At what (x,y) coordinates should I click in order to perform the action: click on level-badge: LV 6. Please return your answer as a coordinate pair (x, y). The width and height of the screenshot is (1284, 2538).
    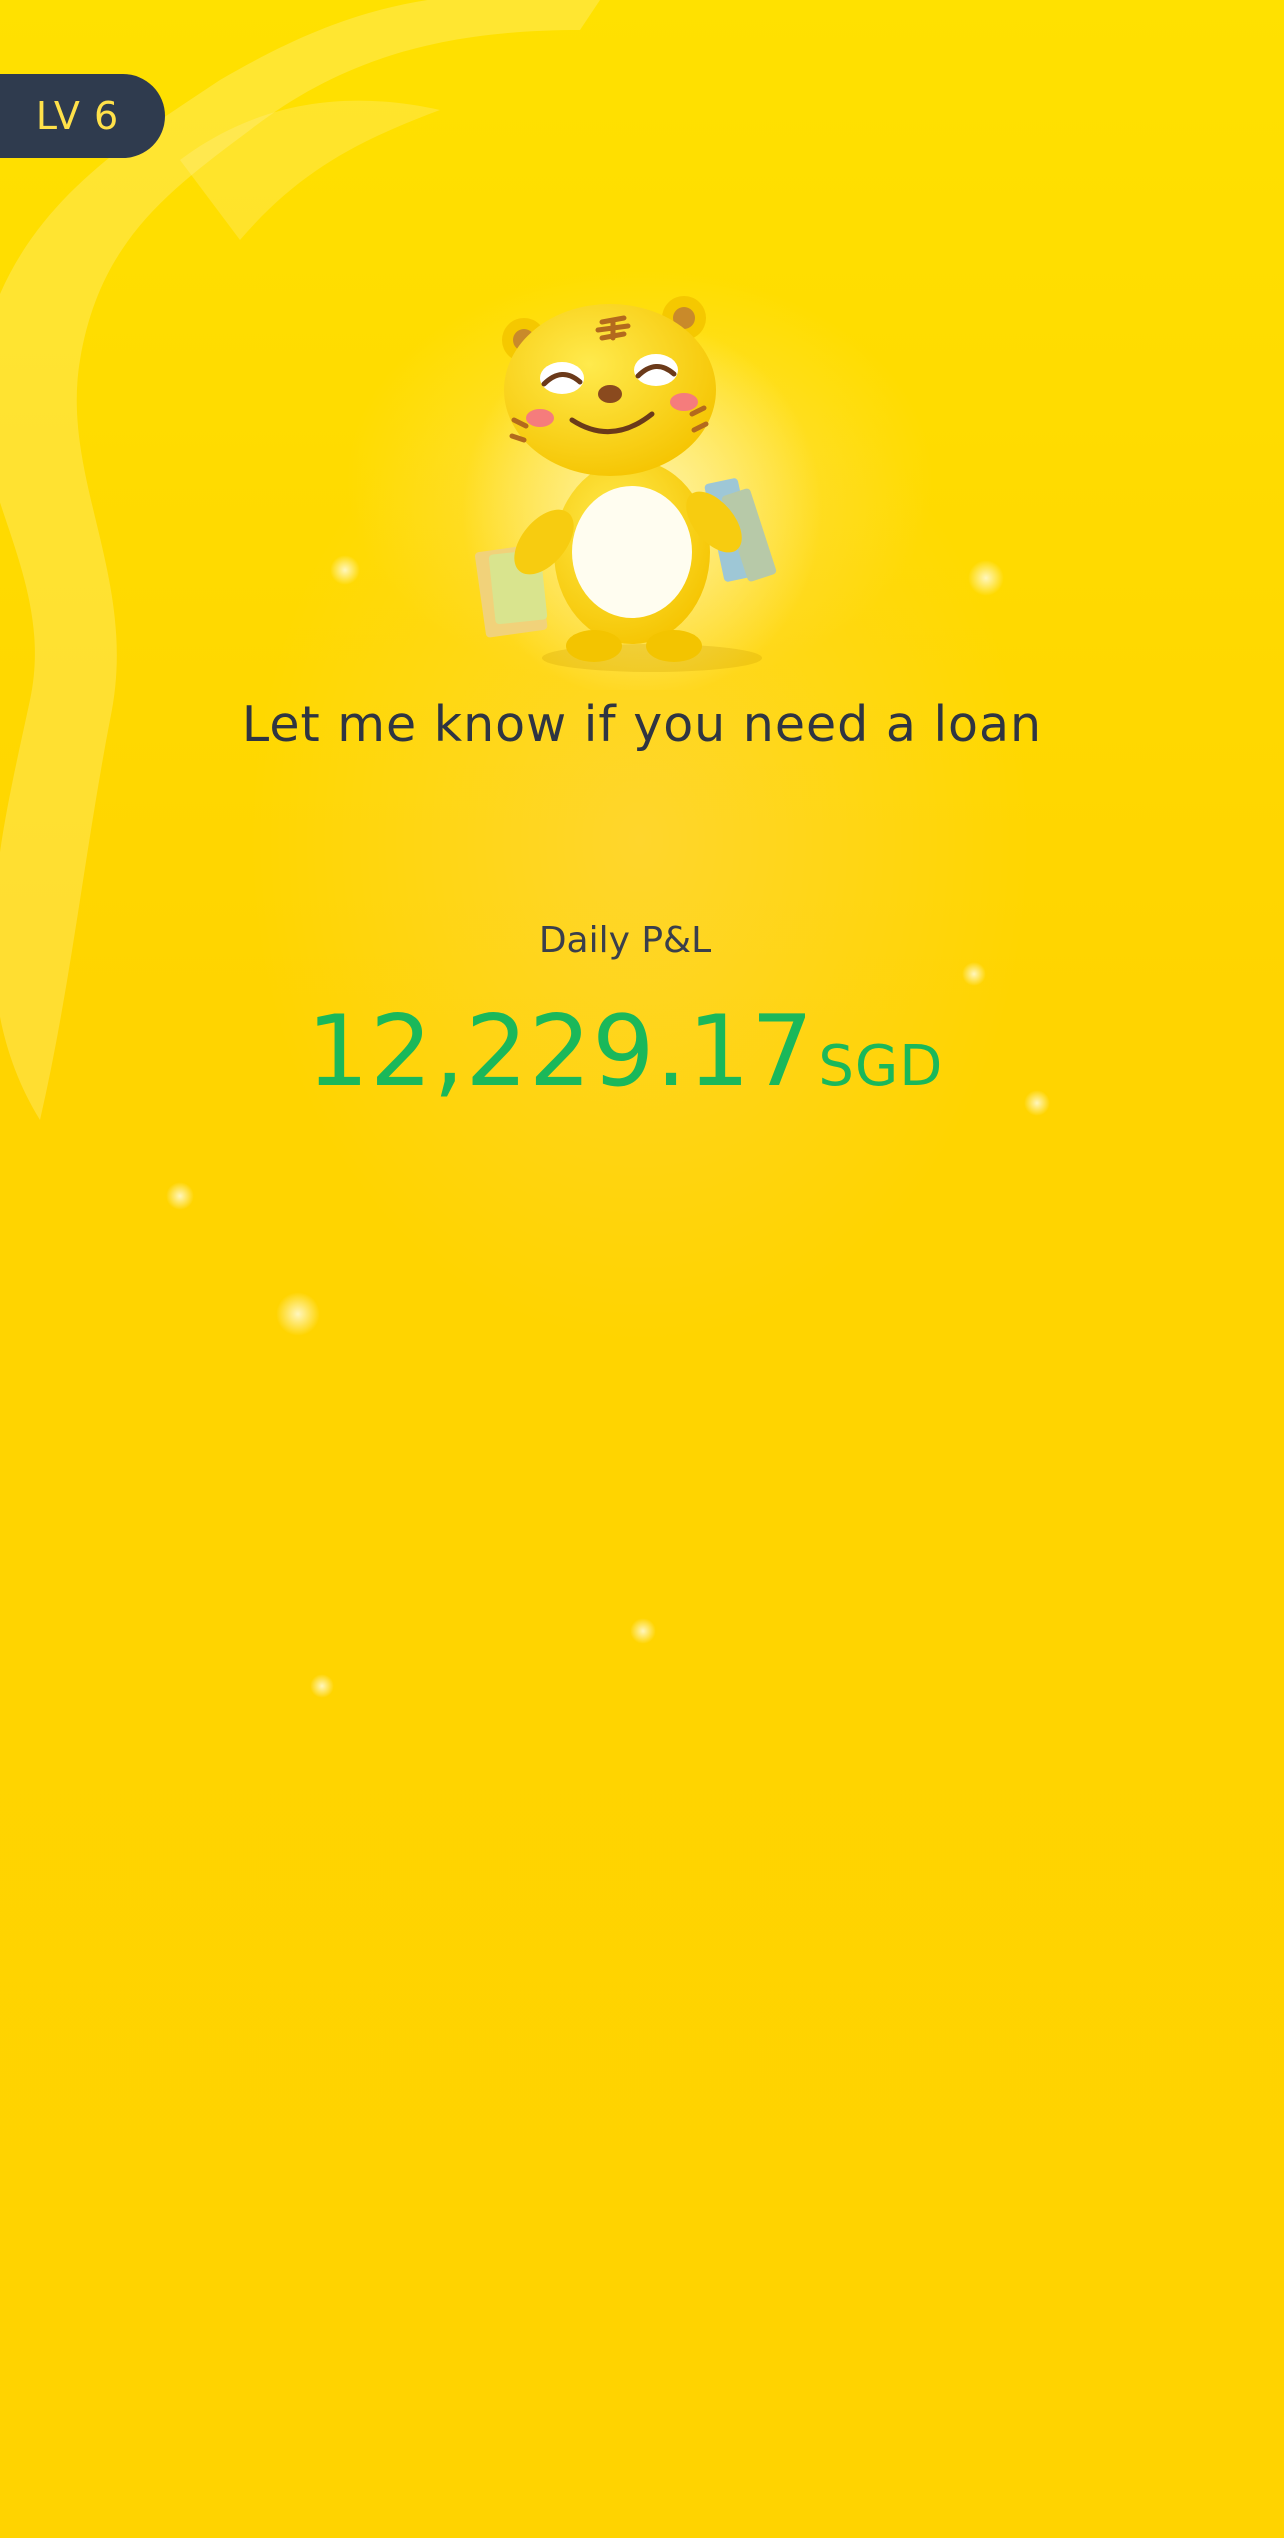
    Looking at the image, I should click on (82, 116).